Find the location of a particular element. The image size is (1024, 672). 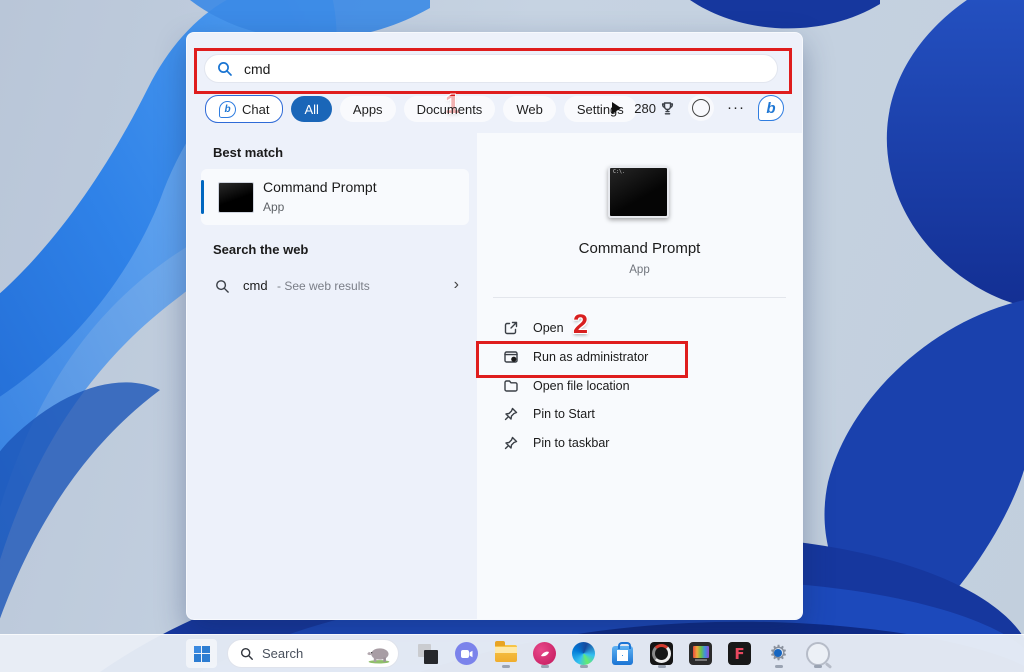

taskbar: Search F is located at coordinates (512, 653).